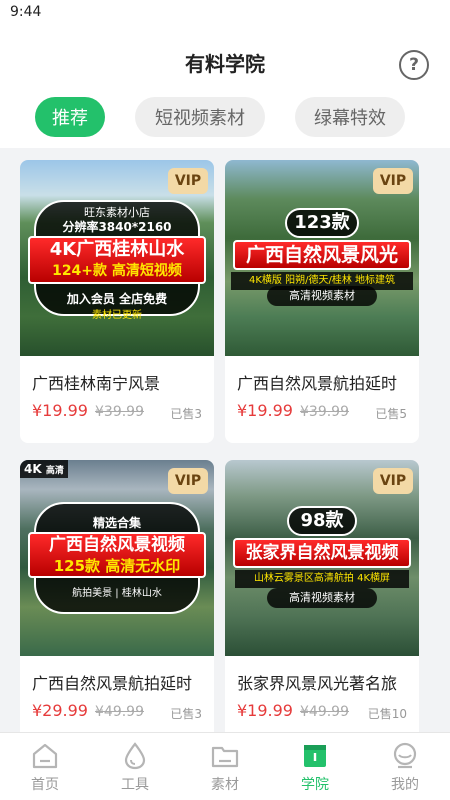 The image size is (450, 800). I want to click on thumb-headline: 4K广西桂林山水, so click(117, 249).